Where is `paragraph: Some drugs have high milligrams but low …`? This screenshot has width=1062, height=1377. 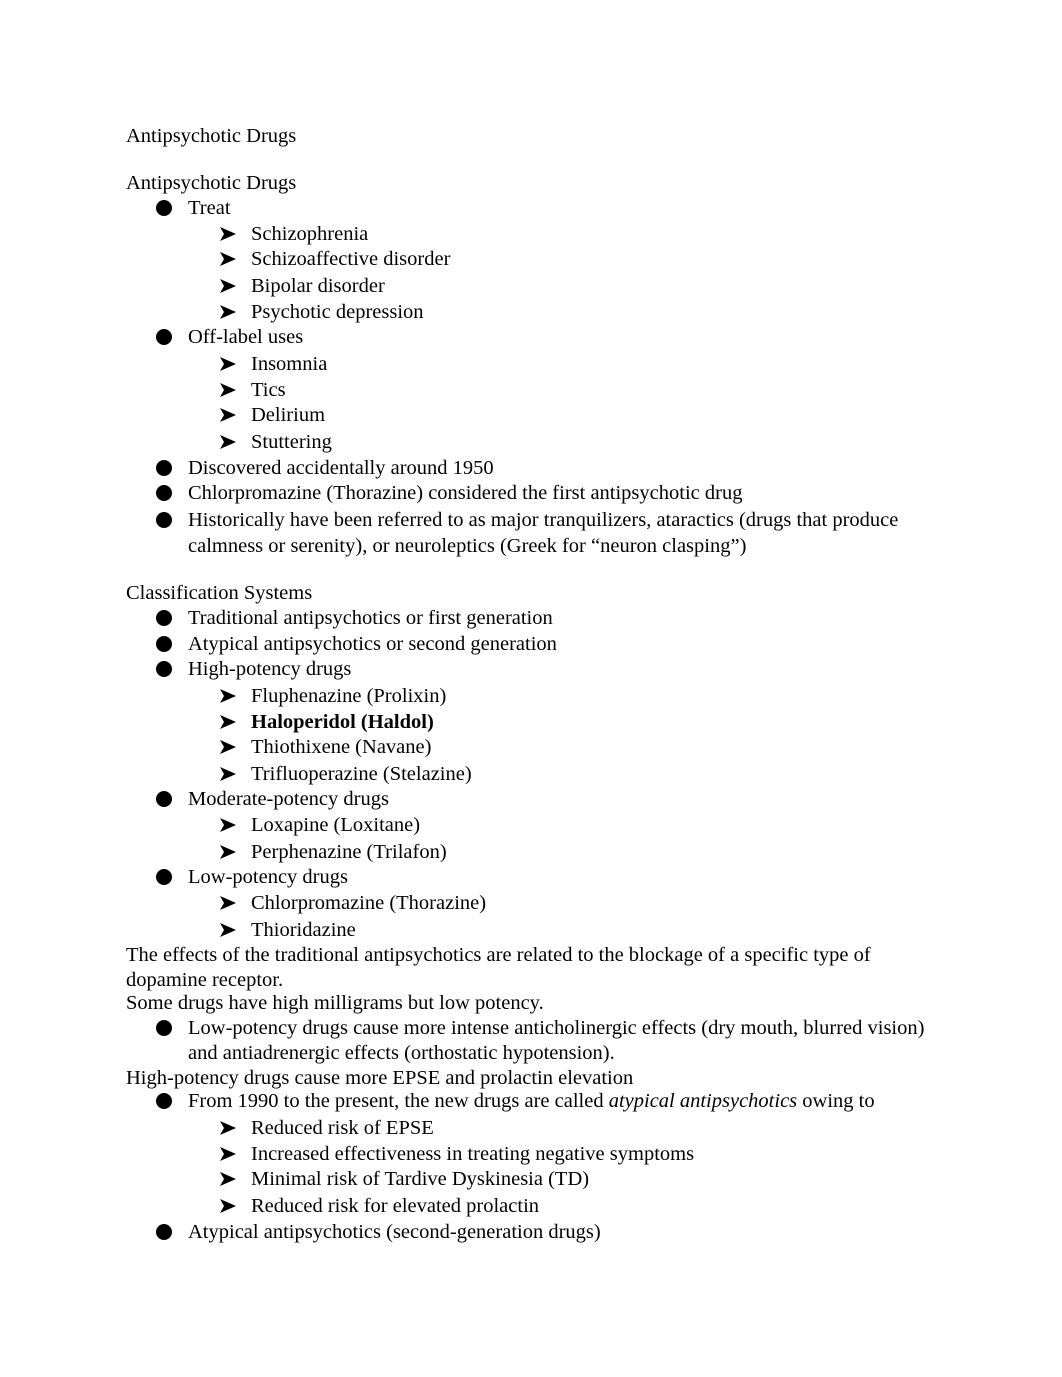
paragraph: Some drugs have high milligrams but low … is located at coordinates (335, 1003).